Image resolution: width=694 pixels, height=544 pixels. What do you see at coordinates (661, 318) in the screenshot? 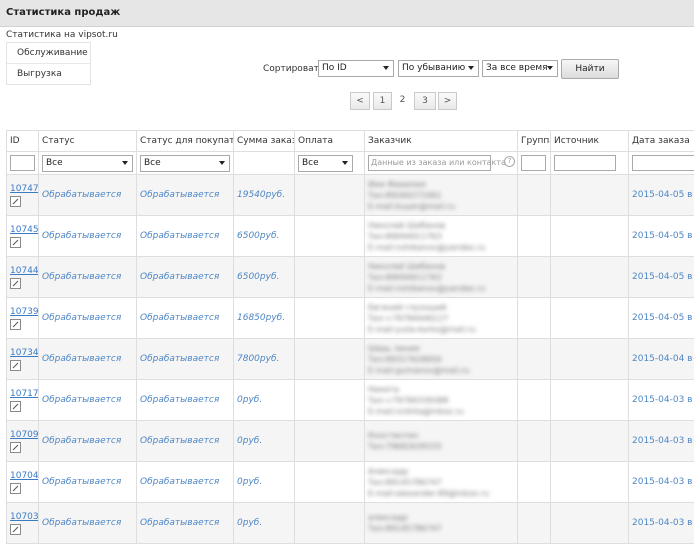
I see `cell-date: 2015-04-05 в 14:` at bounding box center [661, 318].